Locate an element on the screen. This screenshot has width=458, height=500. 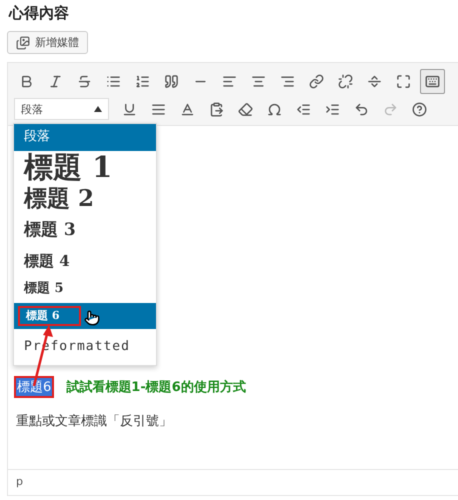
menu-item-label: 標題 4 is located at coordinates (46, 261).